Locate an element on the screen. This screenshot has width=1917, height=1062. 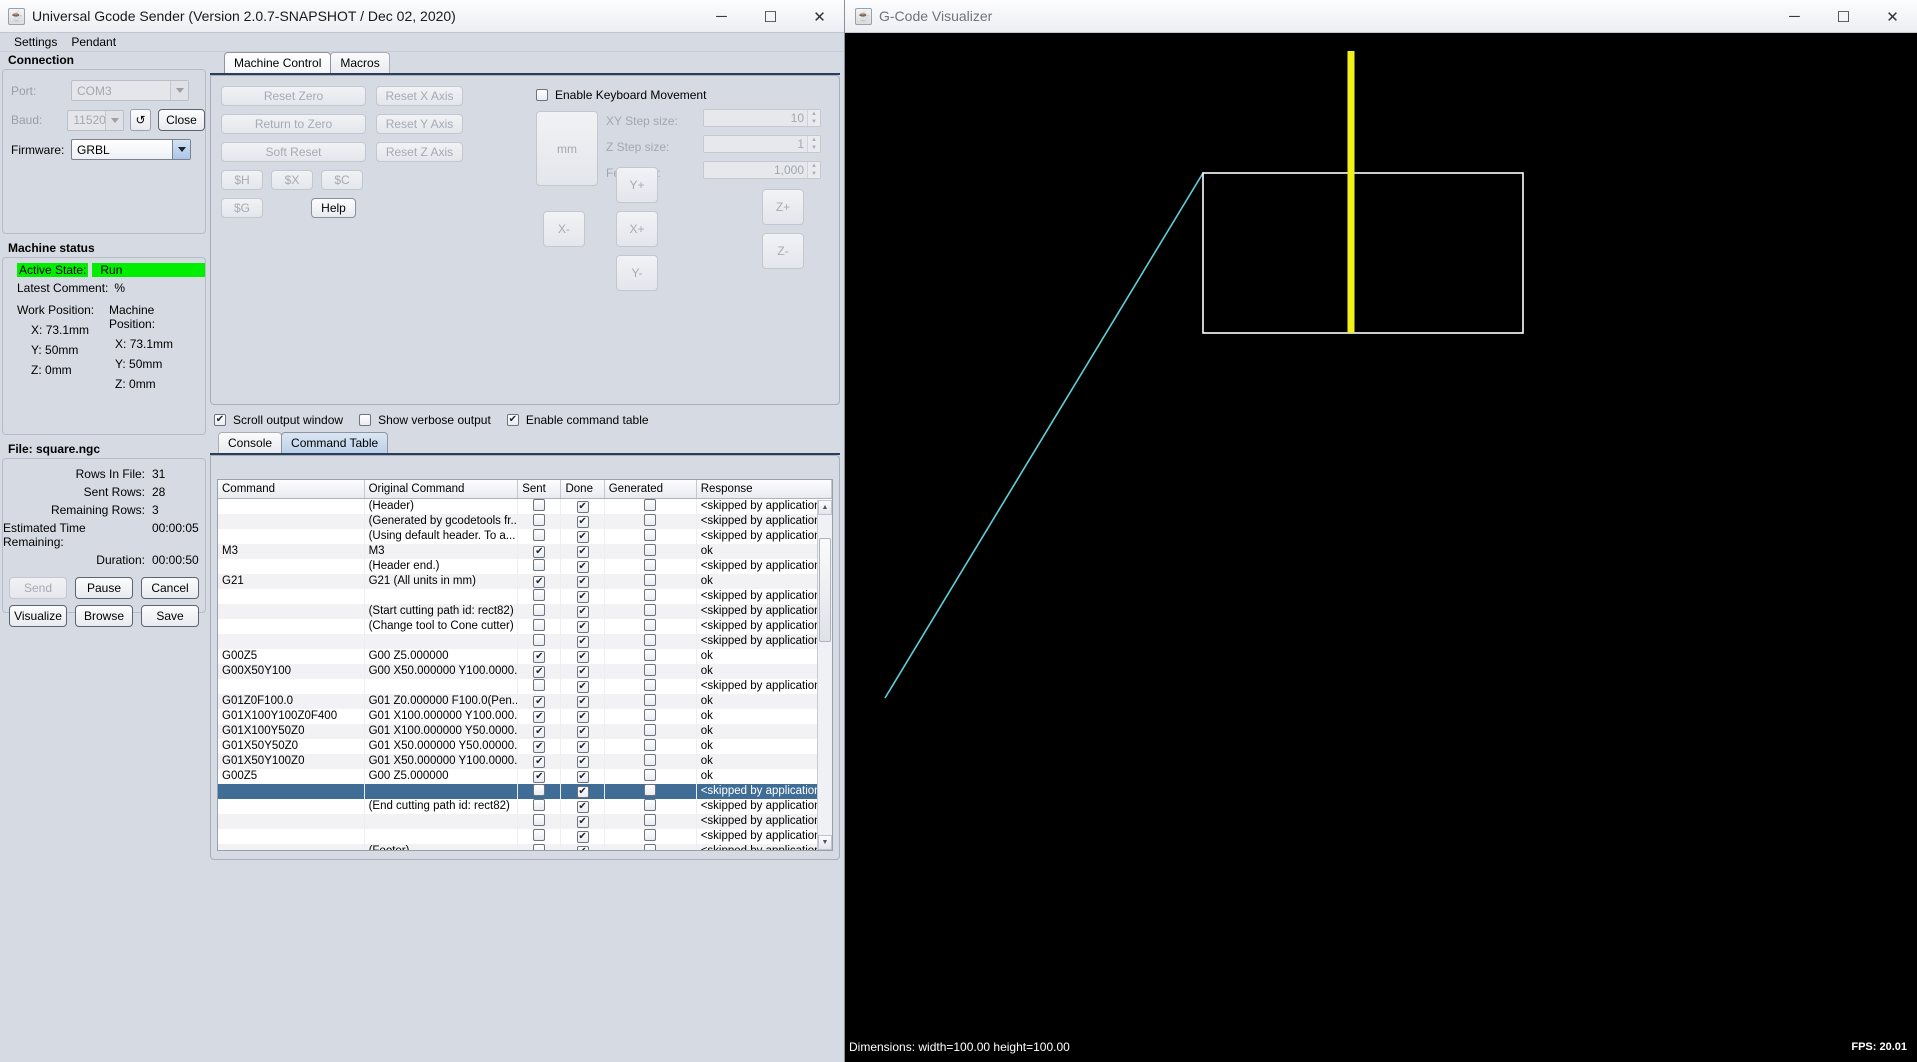
close-connection-button: Close is located at coordinates (181, 120).